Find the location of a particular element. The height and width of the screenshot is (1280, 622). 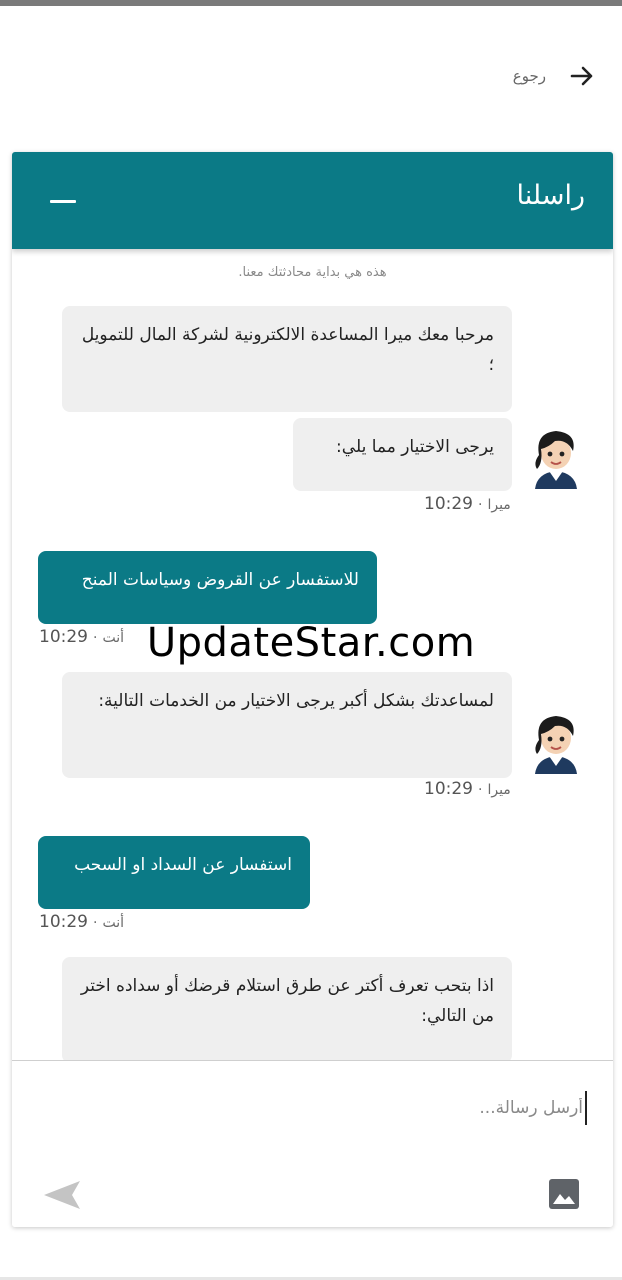

back-label: رجوع is located at coordinates (529, 76).